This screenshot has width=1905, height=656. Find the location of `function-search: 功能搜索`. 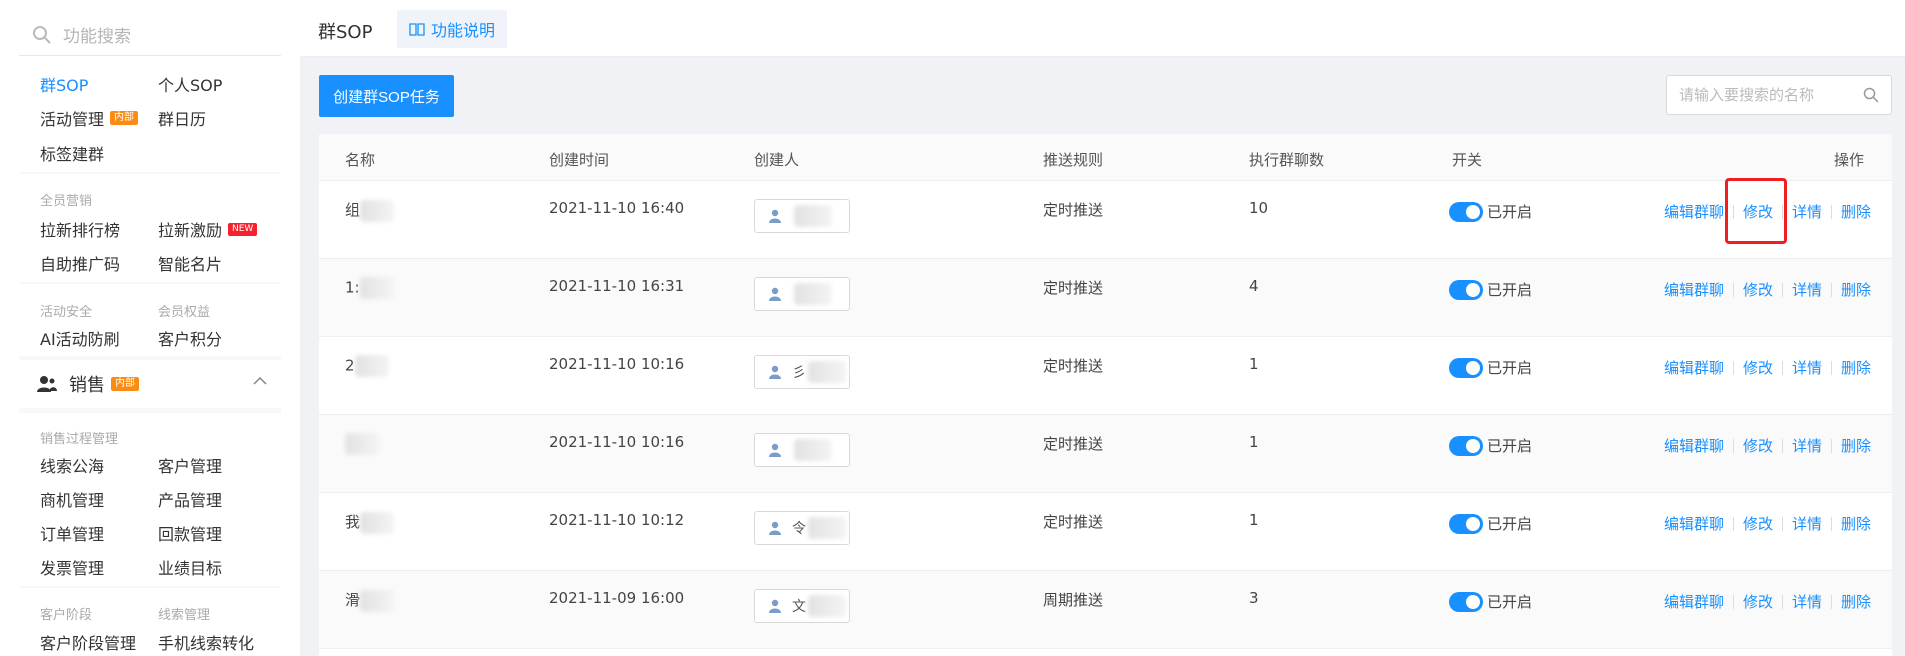

function-search: 功能搜索 is located at coordinates (150, 35).